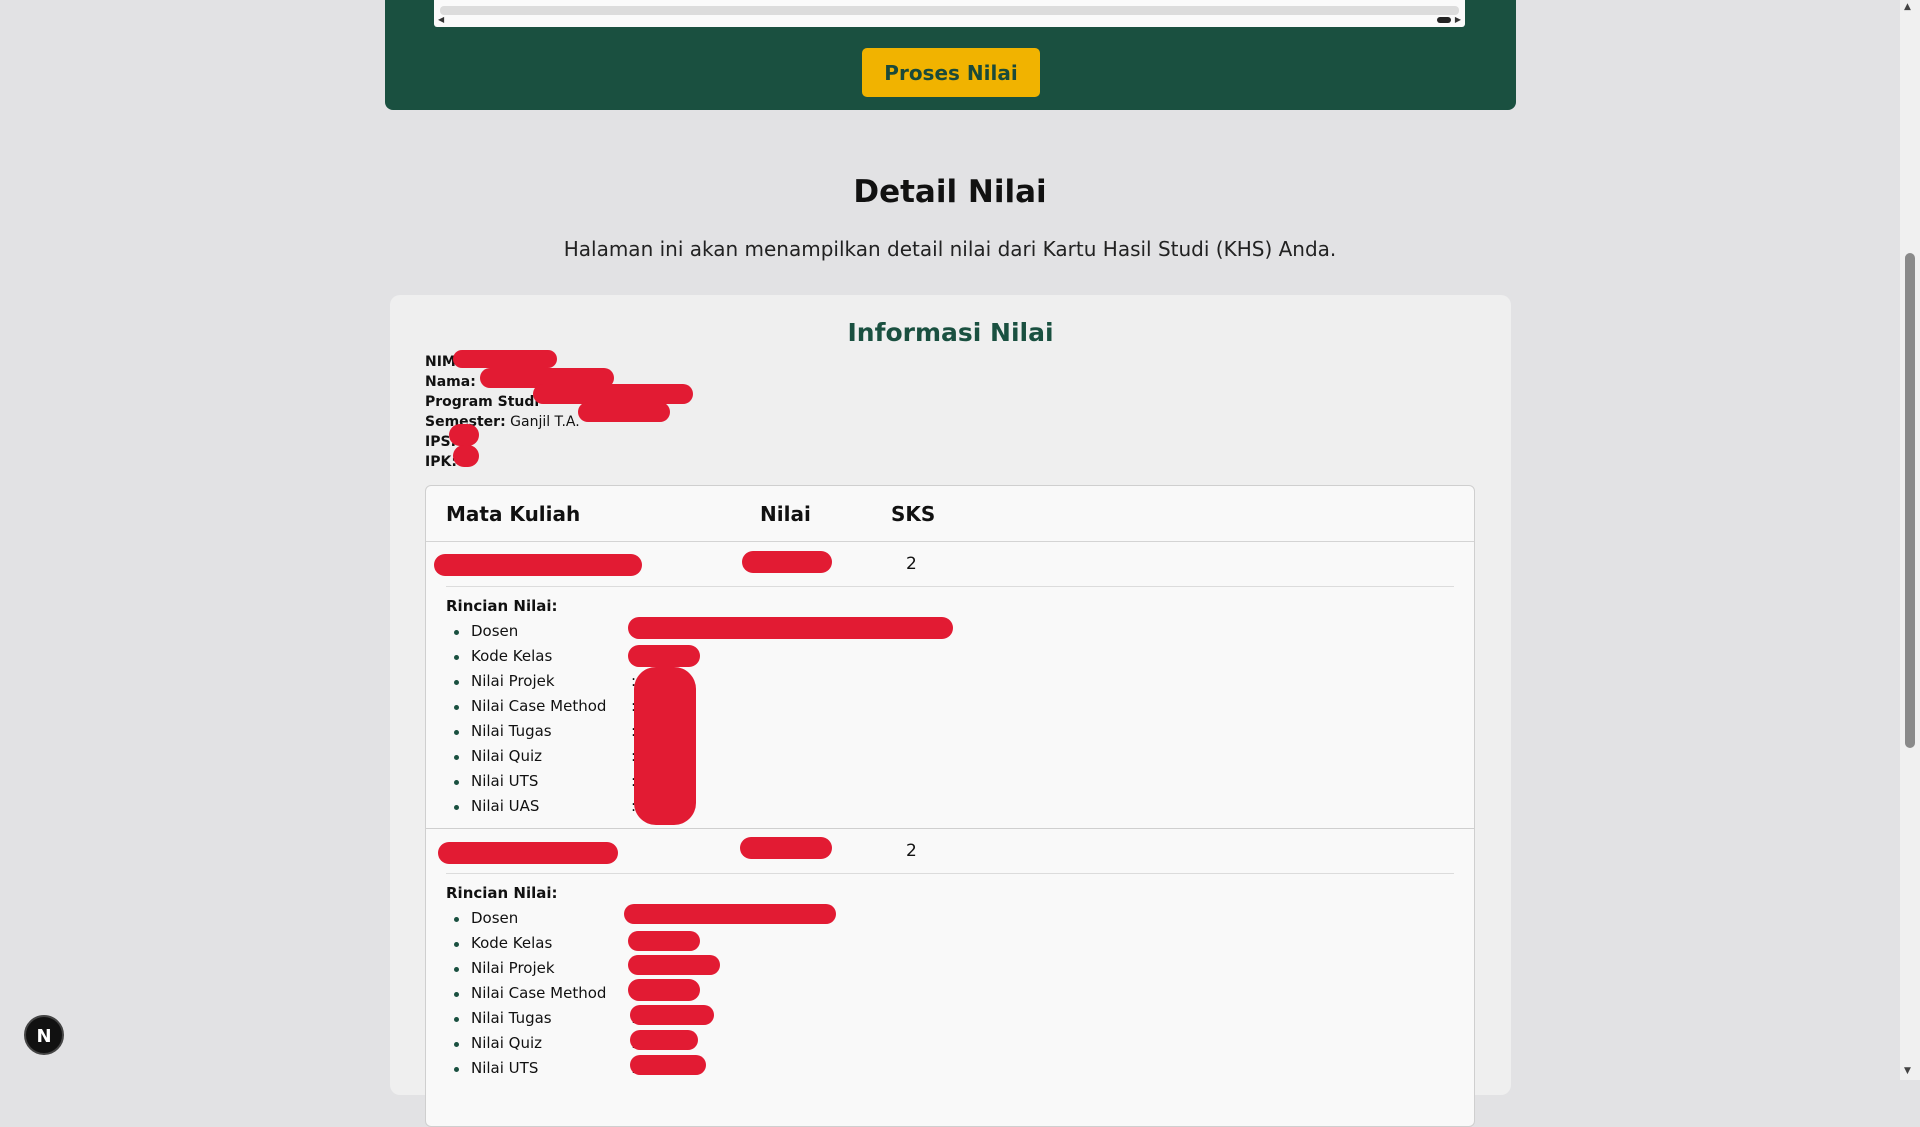 The image size is (1920, 1127). Describe the element at coordinates (440, 362) in the screenshot. I see `nim-label: NIM` at that location.